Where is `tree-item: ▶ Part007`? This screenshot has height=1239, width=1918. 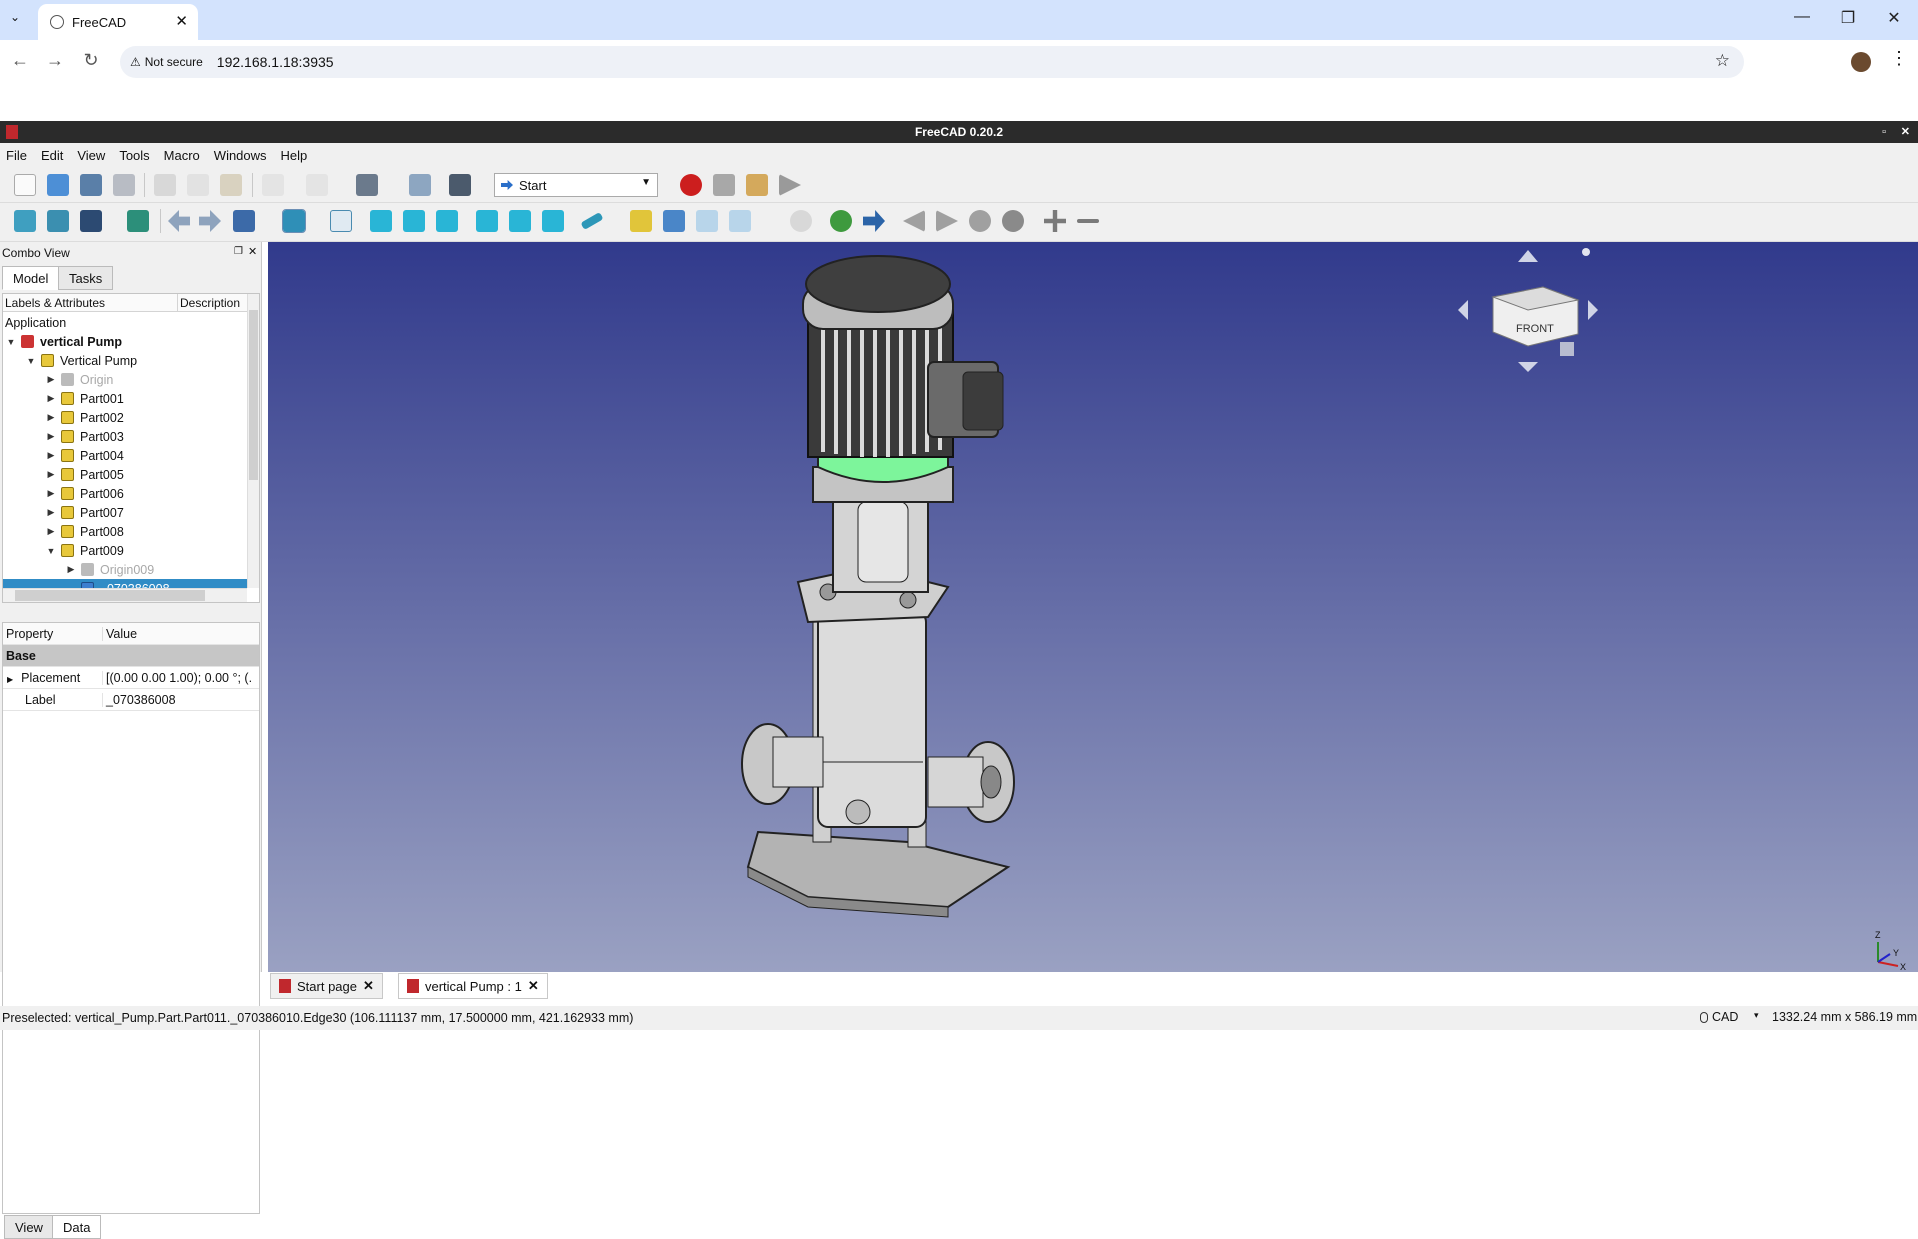
tree-item: ▶ Part007 is located at coordinates (84, 512).